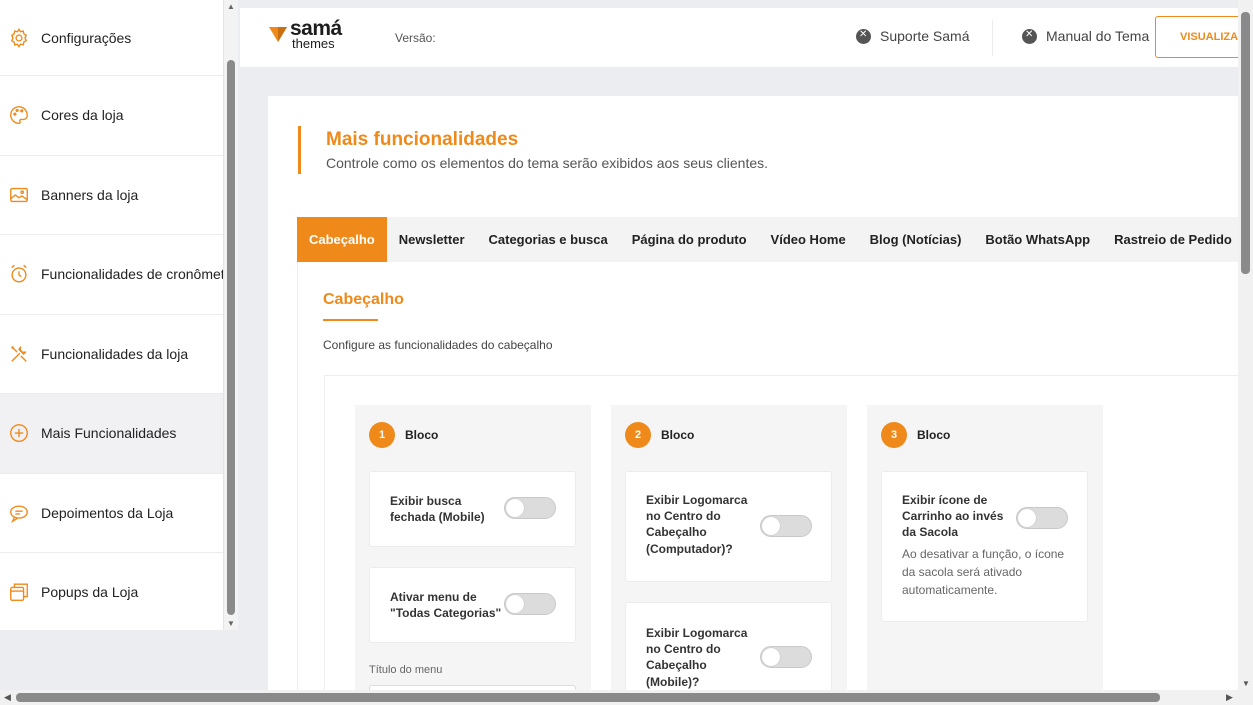 The width and height of the screenshot is (1253, 705). Describe the element at coordinates (19, 195) in the screenshot. I see `image-icon` at that location.